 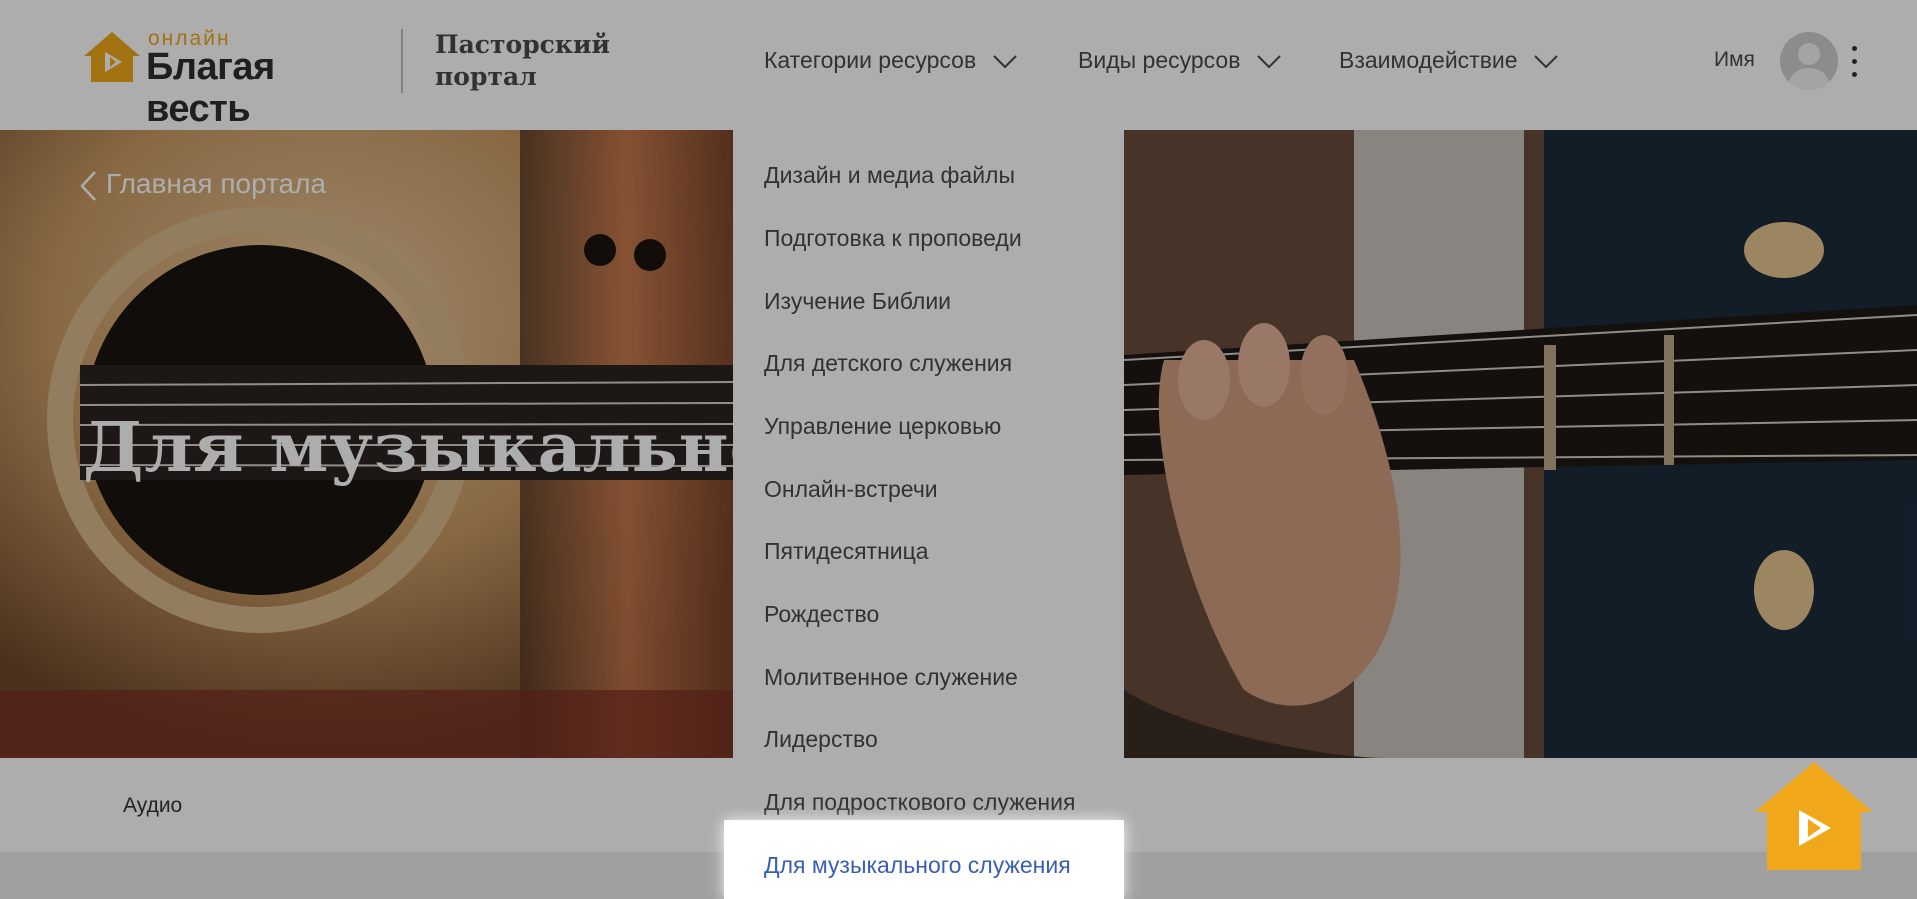 What do you see at coordinates (846, 551) in the screenshot?
I see `dropdown-item-pentecost: Пятидесятница` at bounding box center [846, 551].